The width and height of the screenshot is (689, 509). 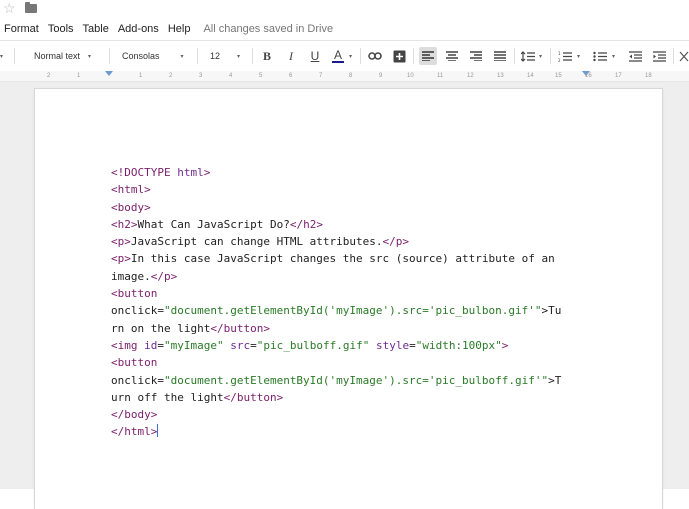 What do you see at coordinates (144, 276) in the screenshot?
I see `code-line: image.</p>` at bounding box center [144, 276].